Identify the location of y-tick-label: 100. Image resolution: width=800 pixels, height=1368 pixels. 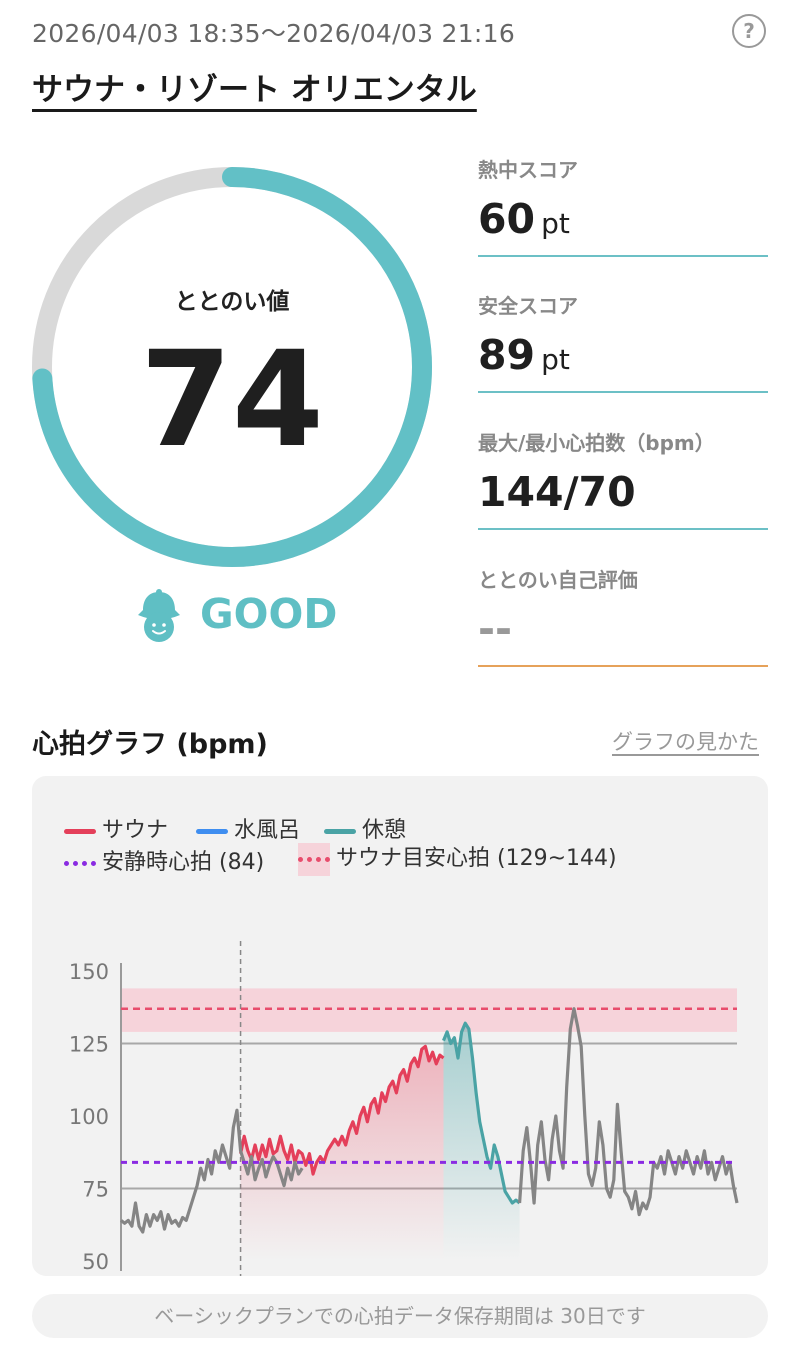
(89, 1117).